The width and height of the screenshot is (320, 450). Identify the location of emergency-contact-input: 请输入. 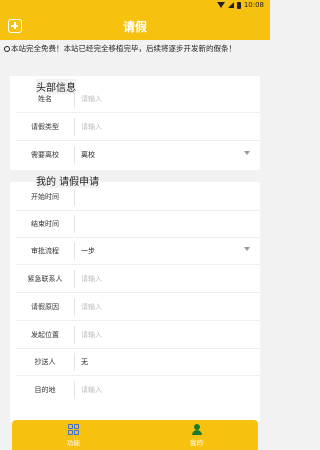
(167, 279).